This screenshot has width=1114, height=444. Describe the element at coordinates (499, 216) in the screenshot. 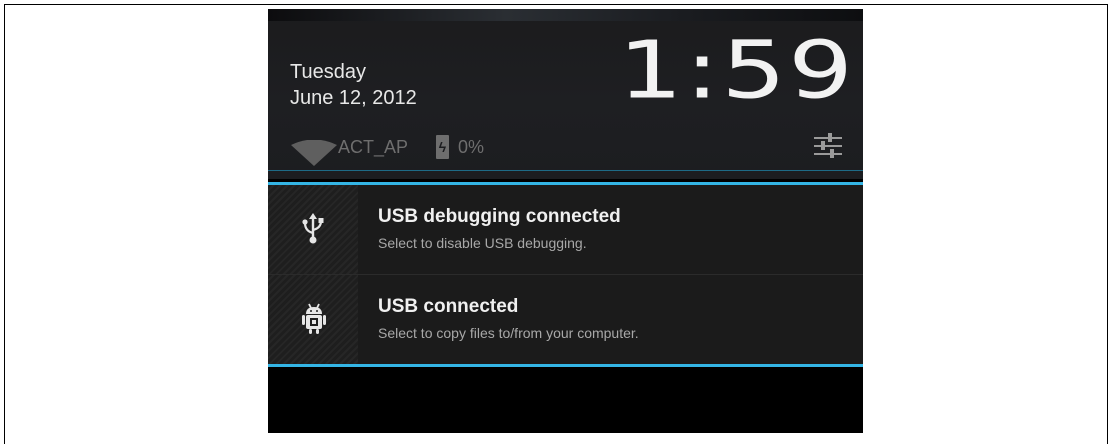

I see `notification-title: USB debugging connected` at that location.